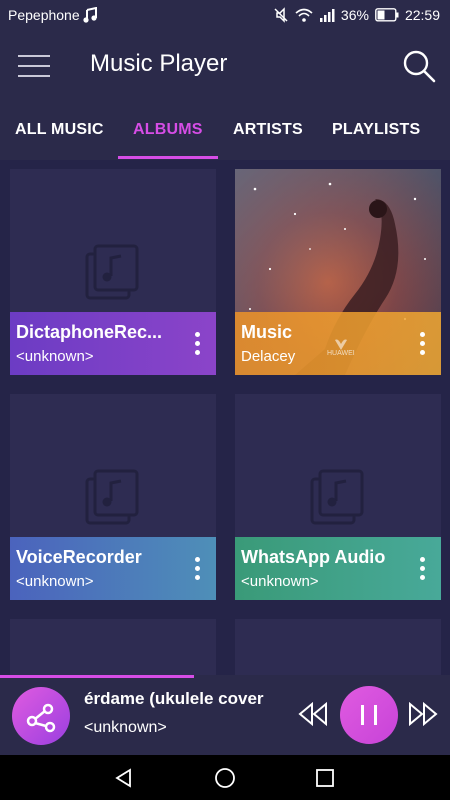  I want to click on album-title: Music, so click(267, 332).